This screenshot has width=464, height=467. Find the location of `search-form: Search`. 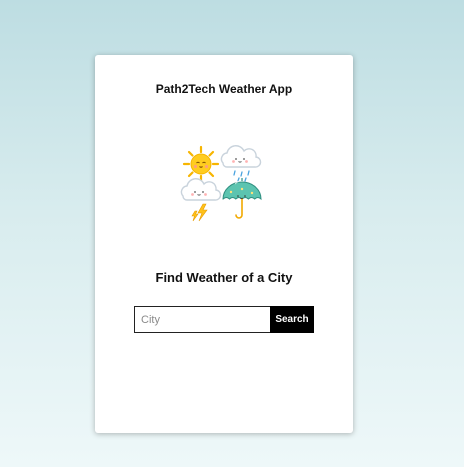

search-form: Search is located at coordinates (224, 319).